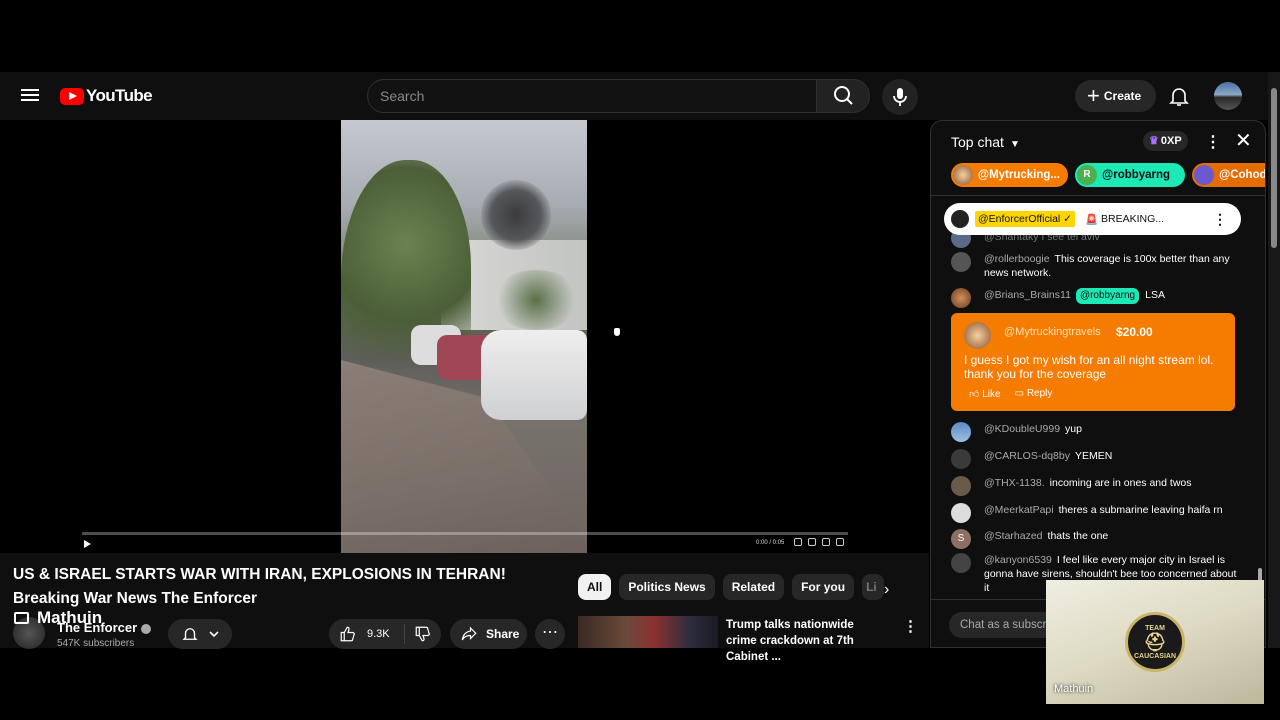  What do you see at coordinates (1107, 296) in the screenshot?
I see `mention-badge: @robbyarng` at bounding box center [1107, 296].